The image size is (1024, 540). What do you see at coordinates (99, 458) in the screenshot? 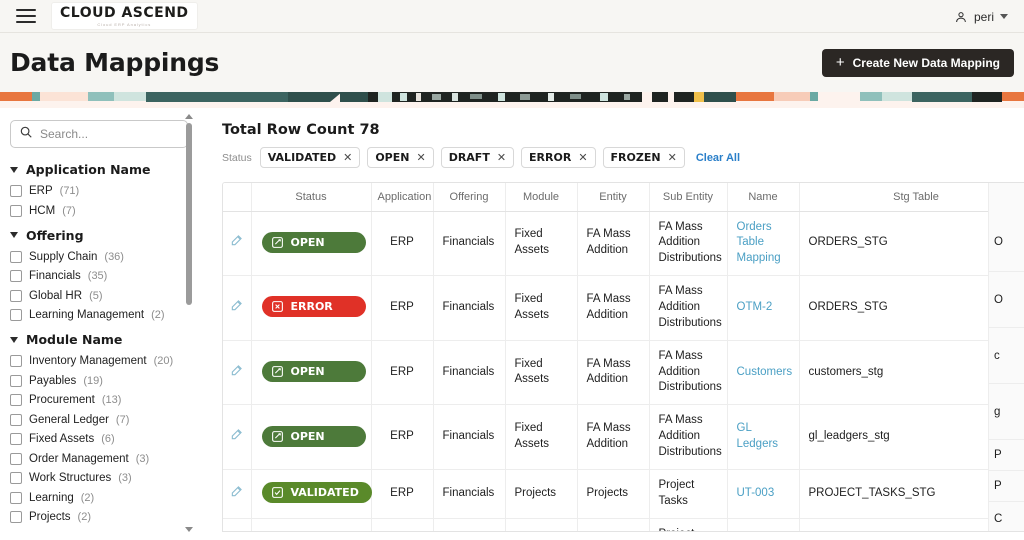
I see `facet-option: Order Management (3)` at bounding box center [99, 458].